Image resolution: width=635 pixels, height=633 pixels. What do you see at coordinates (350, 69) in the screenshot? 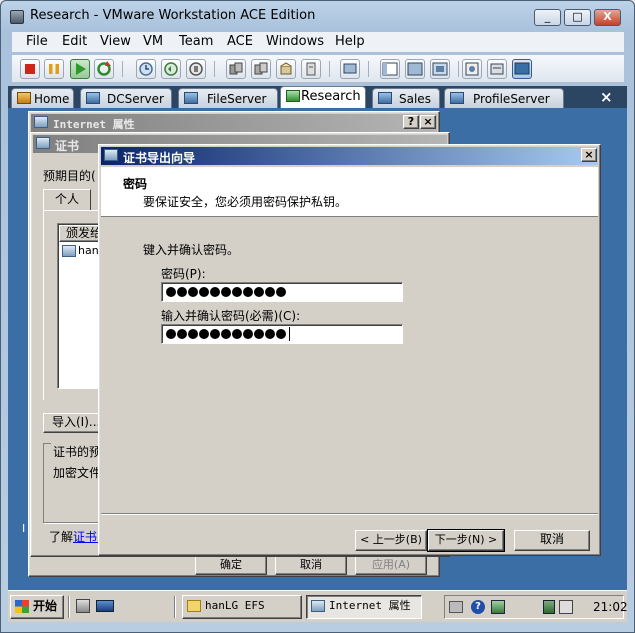
I see `capture-button` at bounding box center [350, 69].